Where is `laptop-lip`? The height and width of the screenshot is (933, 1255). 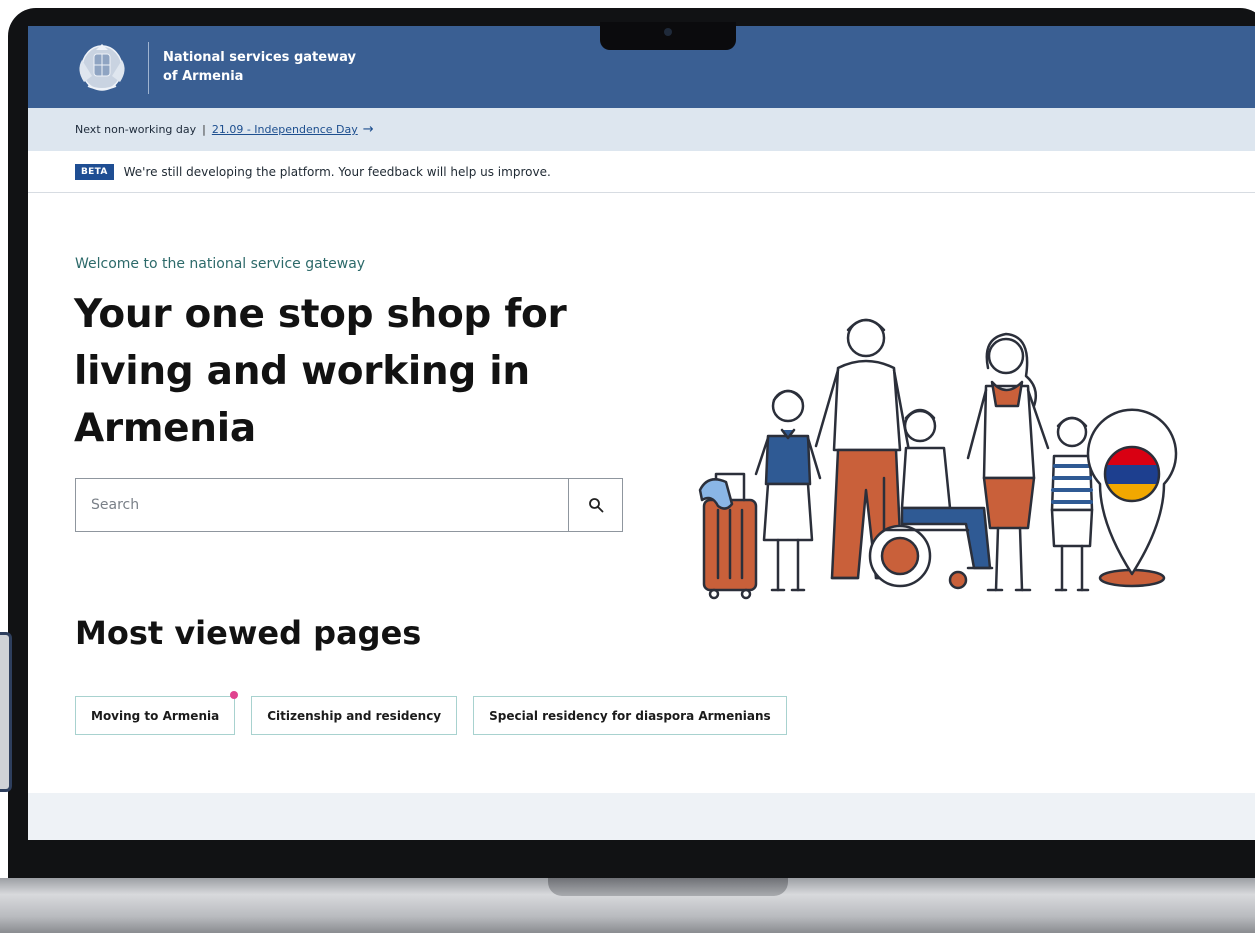 laptop-lip is located at coordinates (668, 887).